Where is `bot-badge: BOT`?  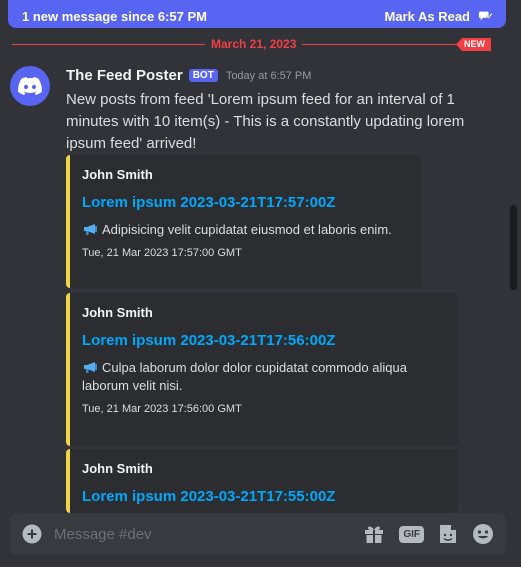 bot-badge: BOT is located at coordinates (203, 75).